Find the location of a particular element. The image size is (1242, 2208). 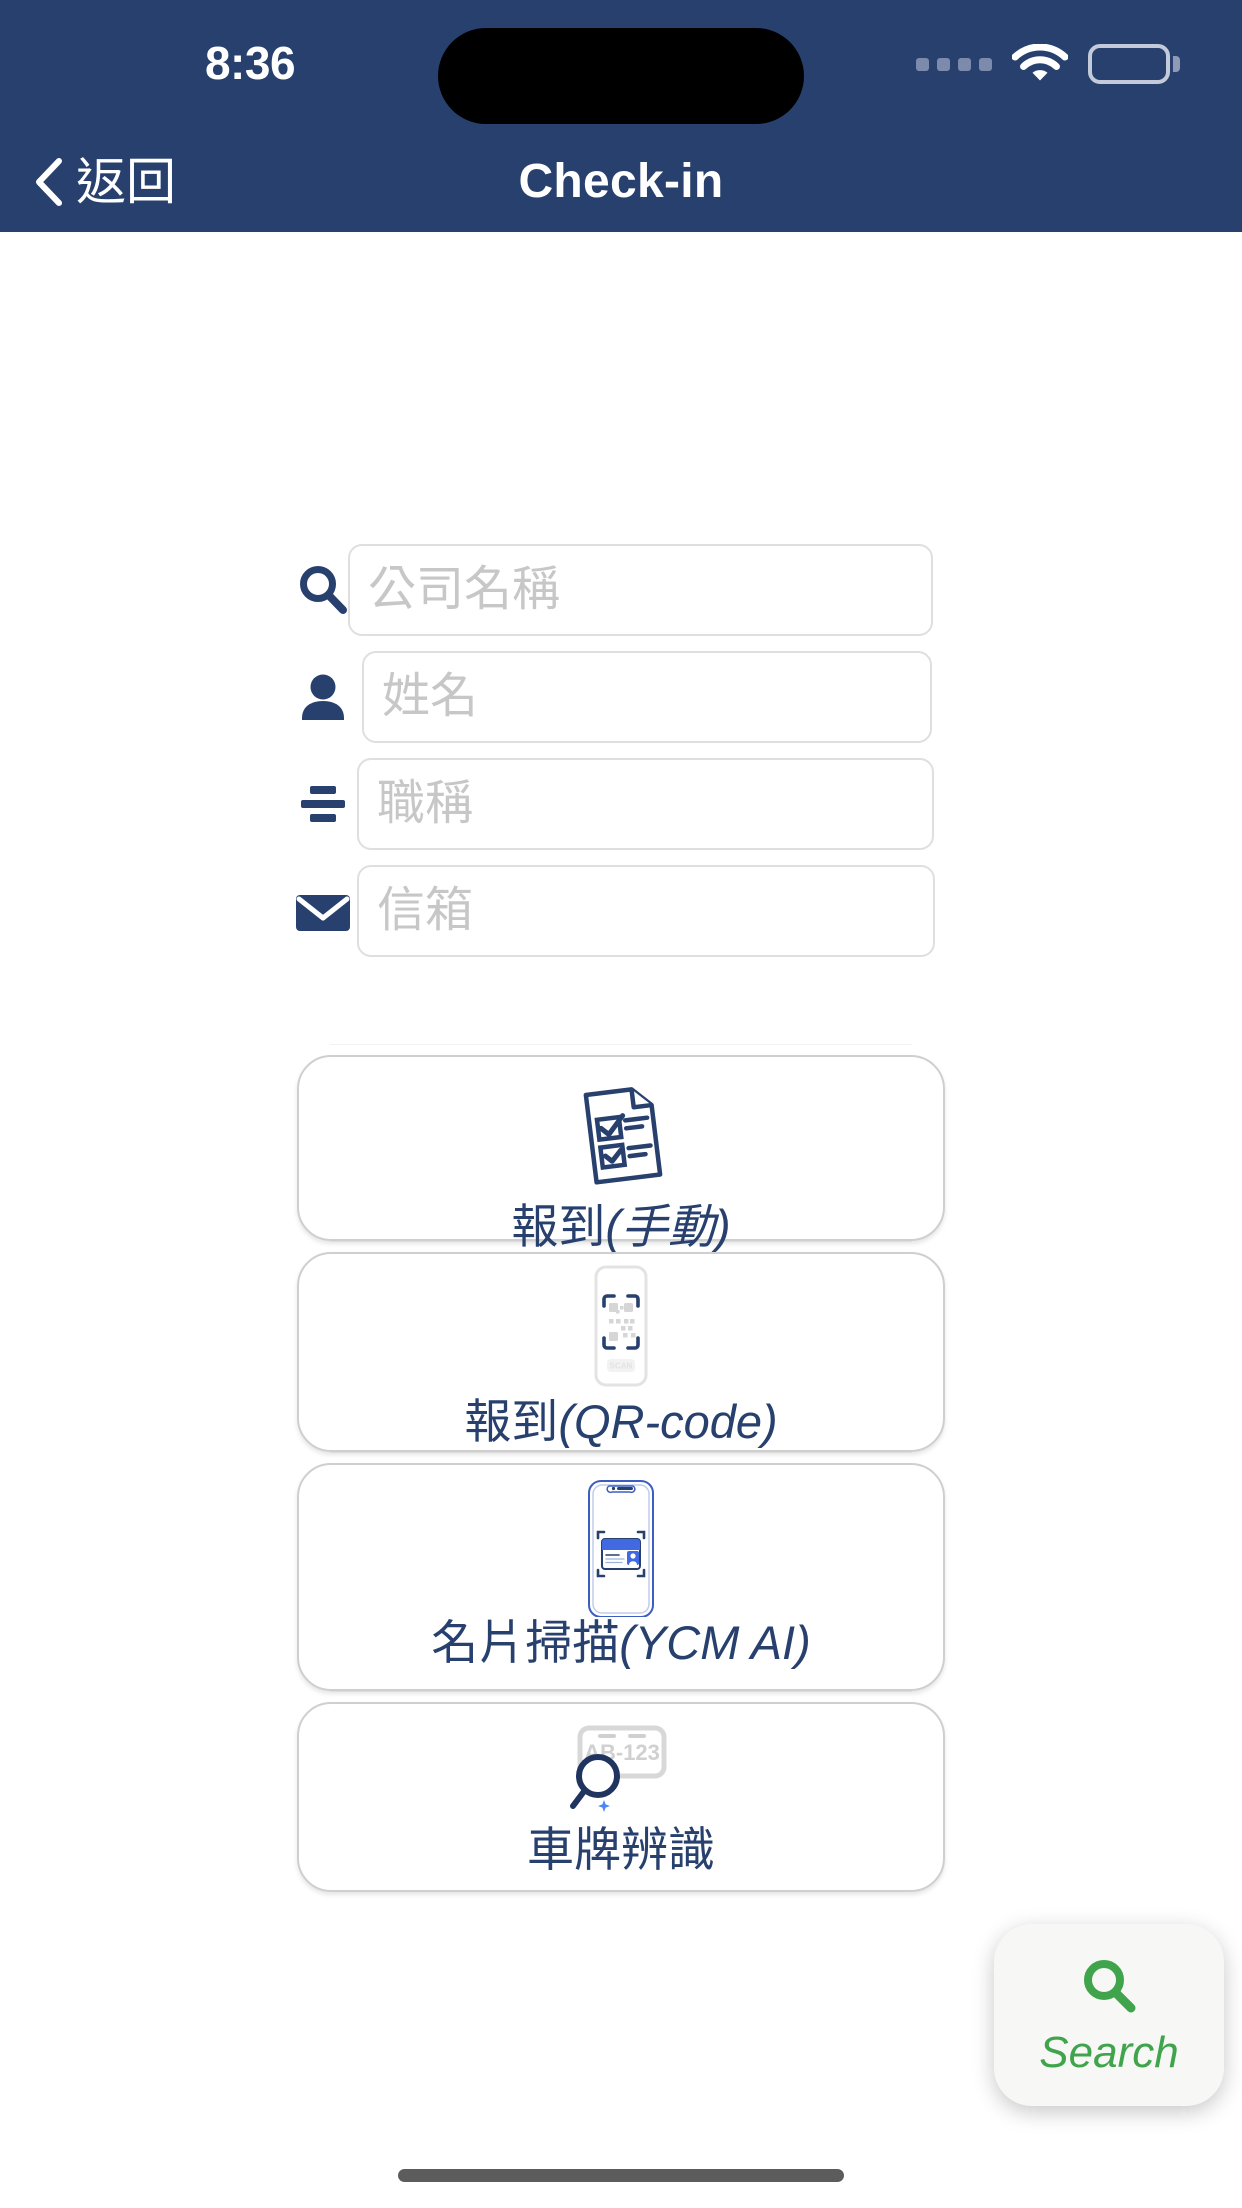

field-row-name is located at coordinates (621, 696).